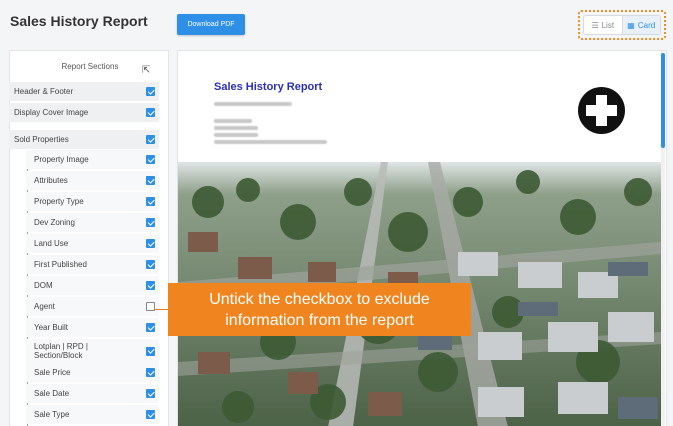  What do you see at coordinates (44, 306) in the screenshot?
I see `section-label: Agent` at bounding box center [44, 306].